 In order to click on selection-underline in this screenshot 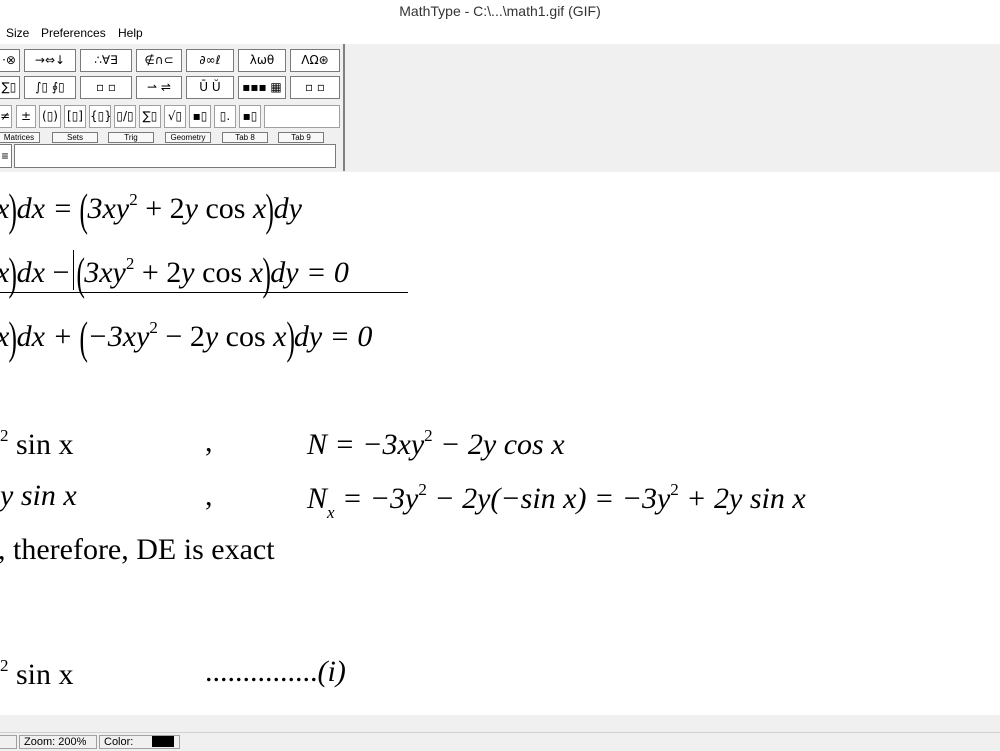, I will do `click(204, 292)`.